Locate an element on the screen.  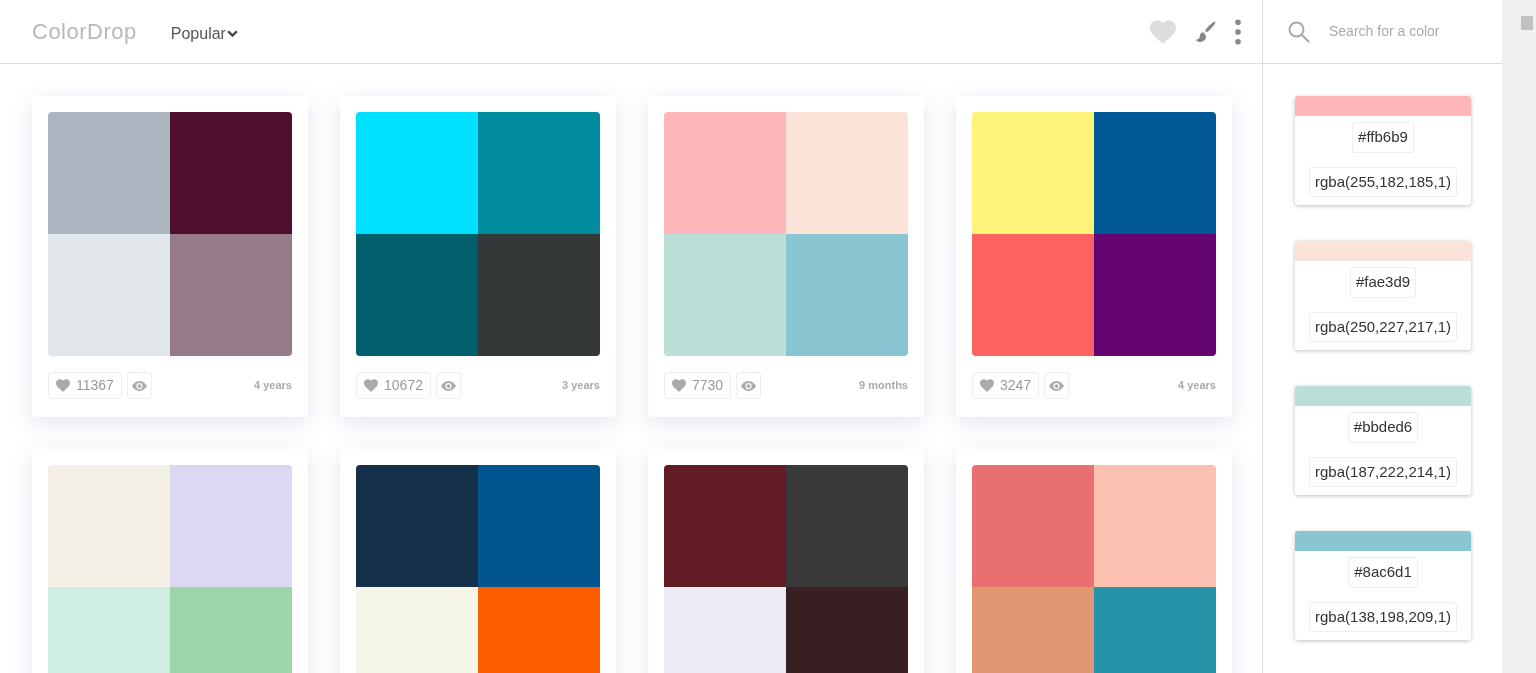
hex-code: #ffb6b9 is located at coordinates (1383, 137).